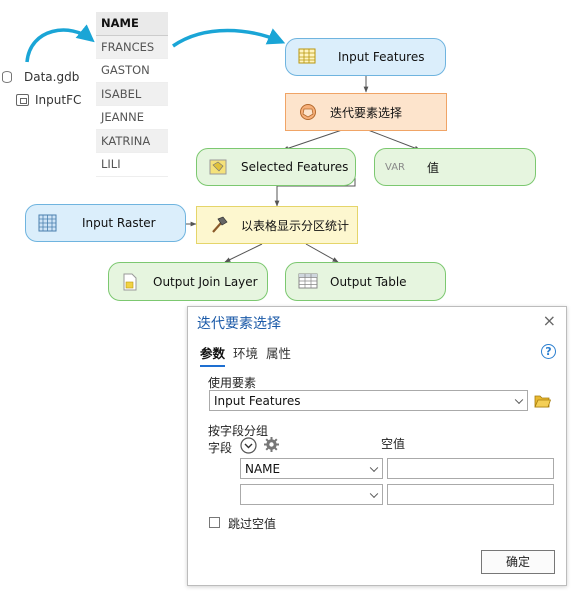 Image resolution: width=576 pixels, height=592 pixels. What do you see at coordinates (295, 167) in the screenshot?
I see `selected-features-label: Selected Features` at bounding box center [295, 167].